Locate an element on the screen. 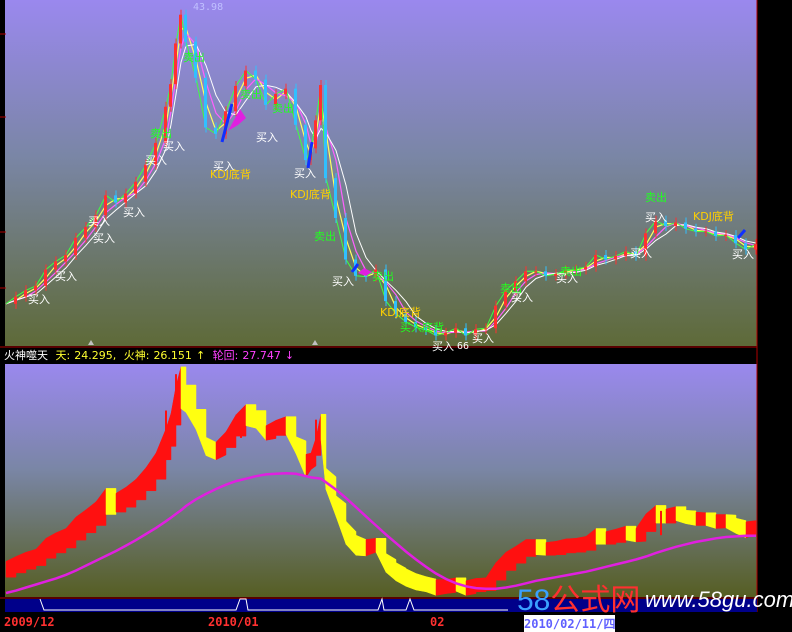 This screenshot has width=792, height=632. date-label-3: 02 is located at coordinates (437, 622).